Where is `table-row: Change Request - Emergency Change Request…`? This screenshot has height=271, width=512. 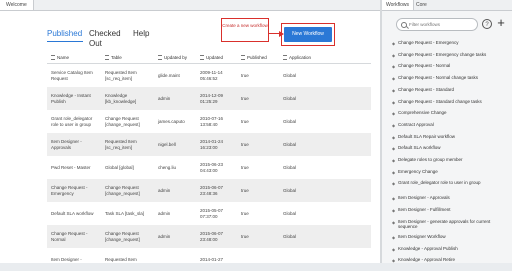 table-row: Change Request - Emergency Change Request… is located at coordinates (209, 190).